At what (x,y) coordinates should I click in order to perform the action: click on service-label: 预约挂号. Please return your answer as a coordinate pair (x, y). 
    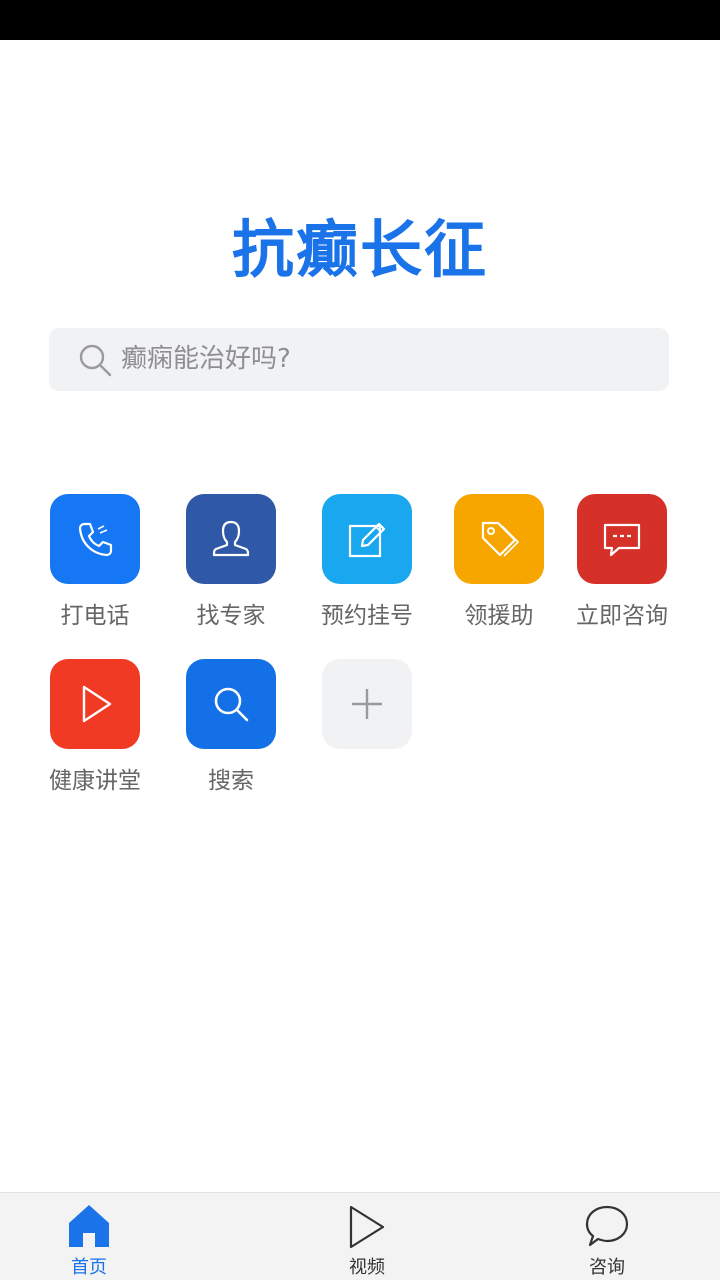
    Looking at the image, I should click on (367, 616).